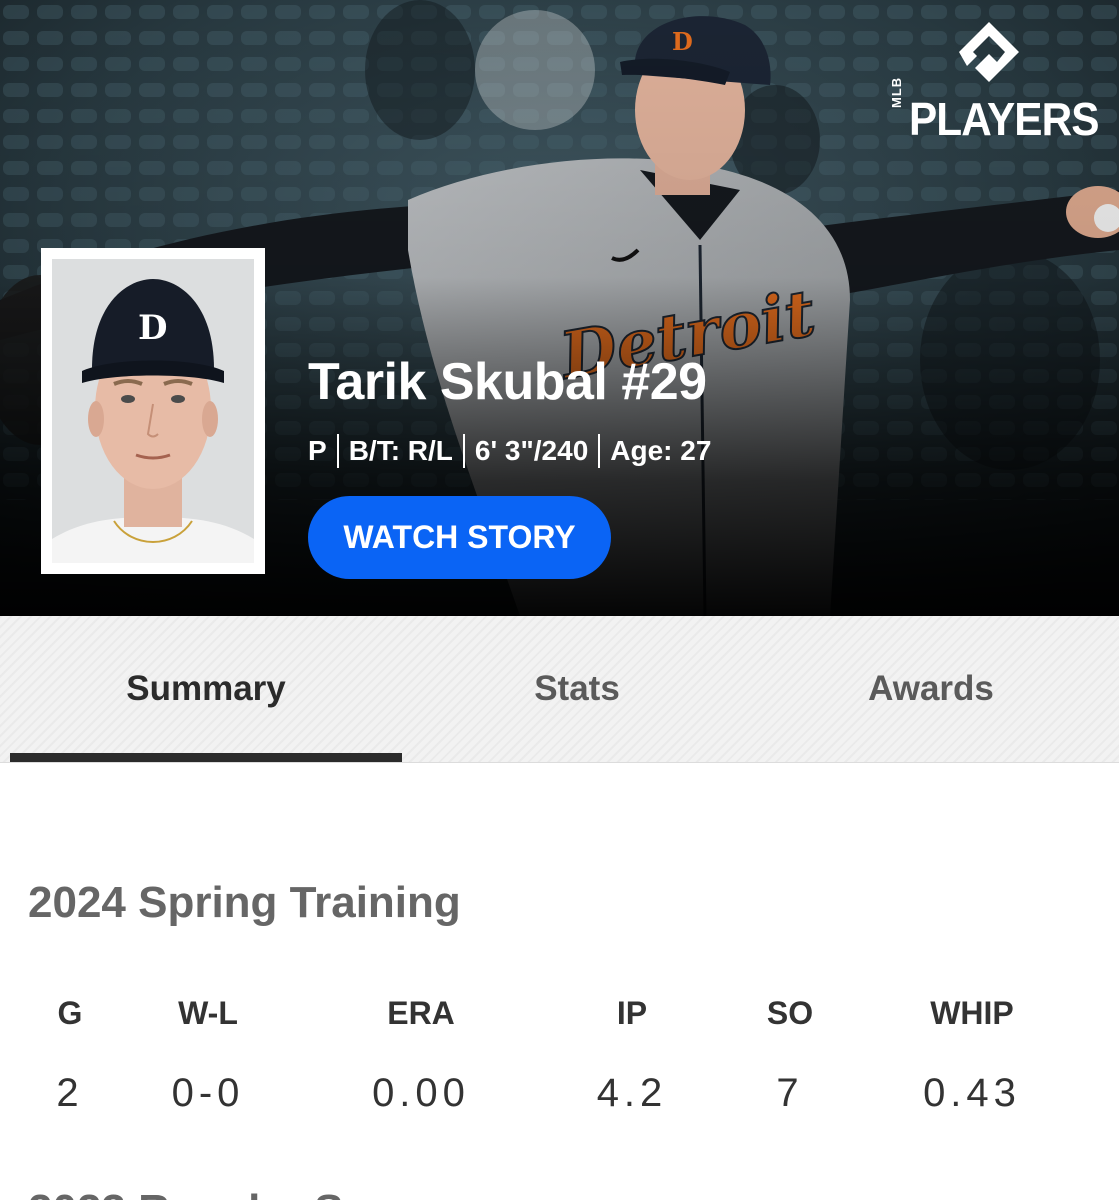 This screenshot has height=1200, width=1119. What do you see at coordinates (790, 1054) in the screenshot?
I see `stat-column-so: SO 7` at bounding box center [790, 1054].